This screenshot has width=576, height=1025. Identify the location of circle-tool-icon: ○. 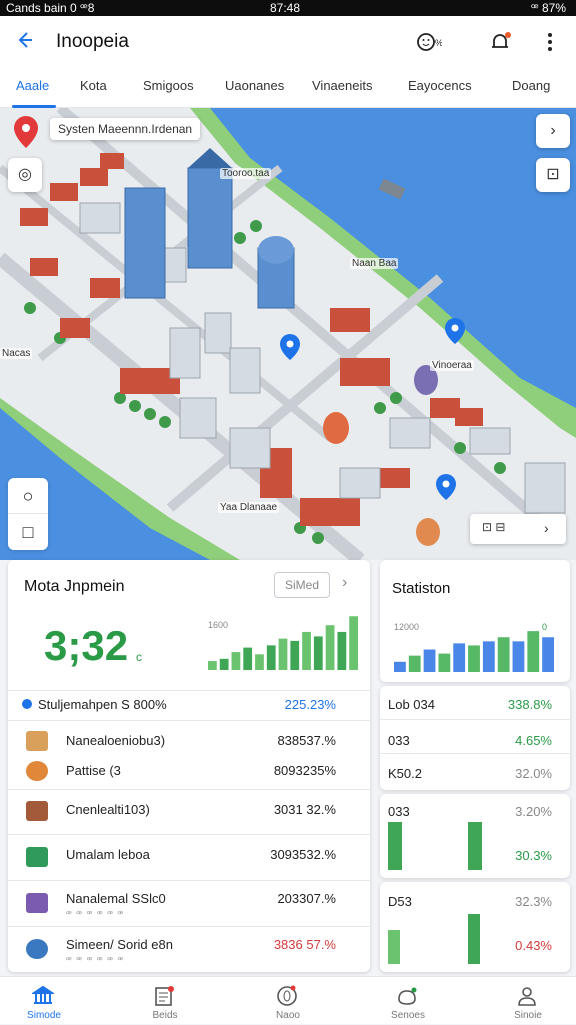
(28, 496).